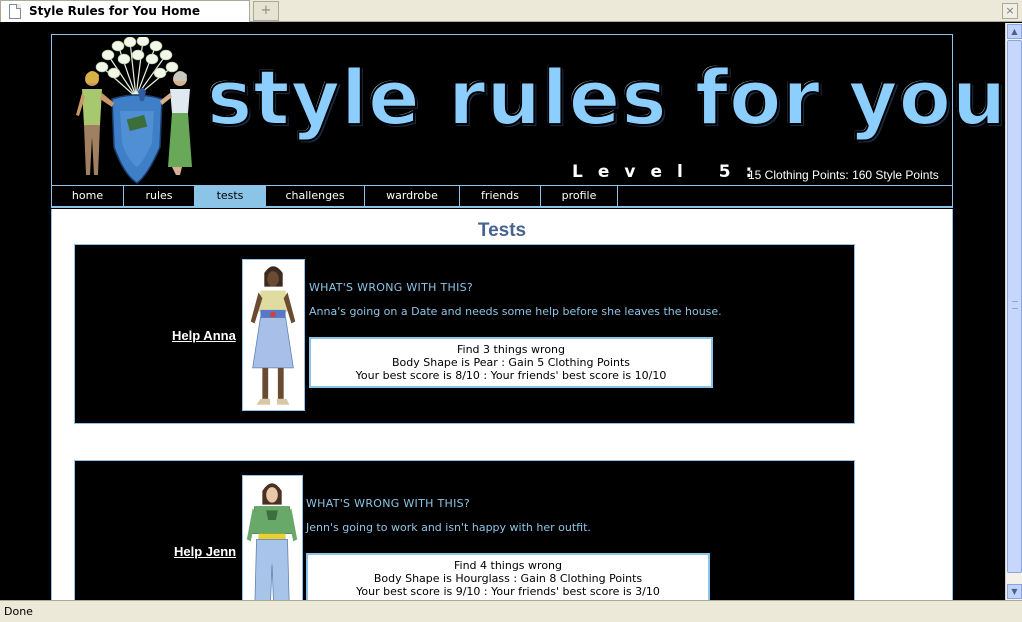 This screenshot has width=1022, height=622. I want to click on nav-friends: friends, so click(500, 196).